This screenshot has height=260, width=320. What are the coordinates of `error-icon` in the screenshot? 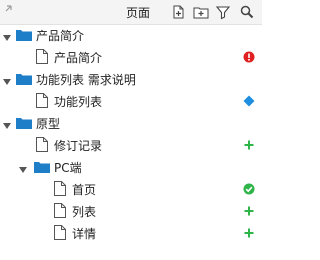 It's located at (249, 57).